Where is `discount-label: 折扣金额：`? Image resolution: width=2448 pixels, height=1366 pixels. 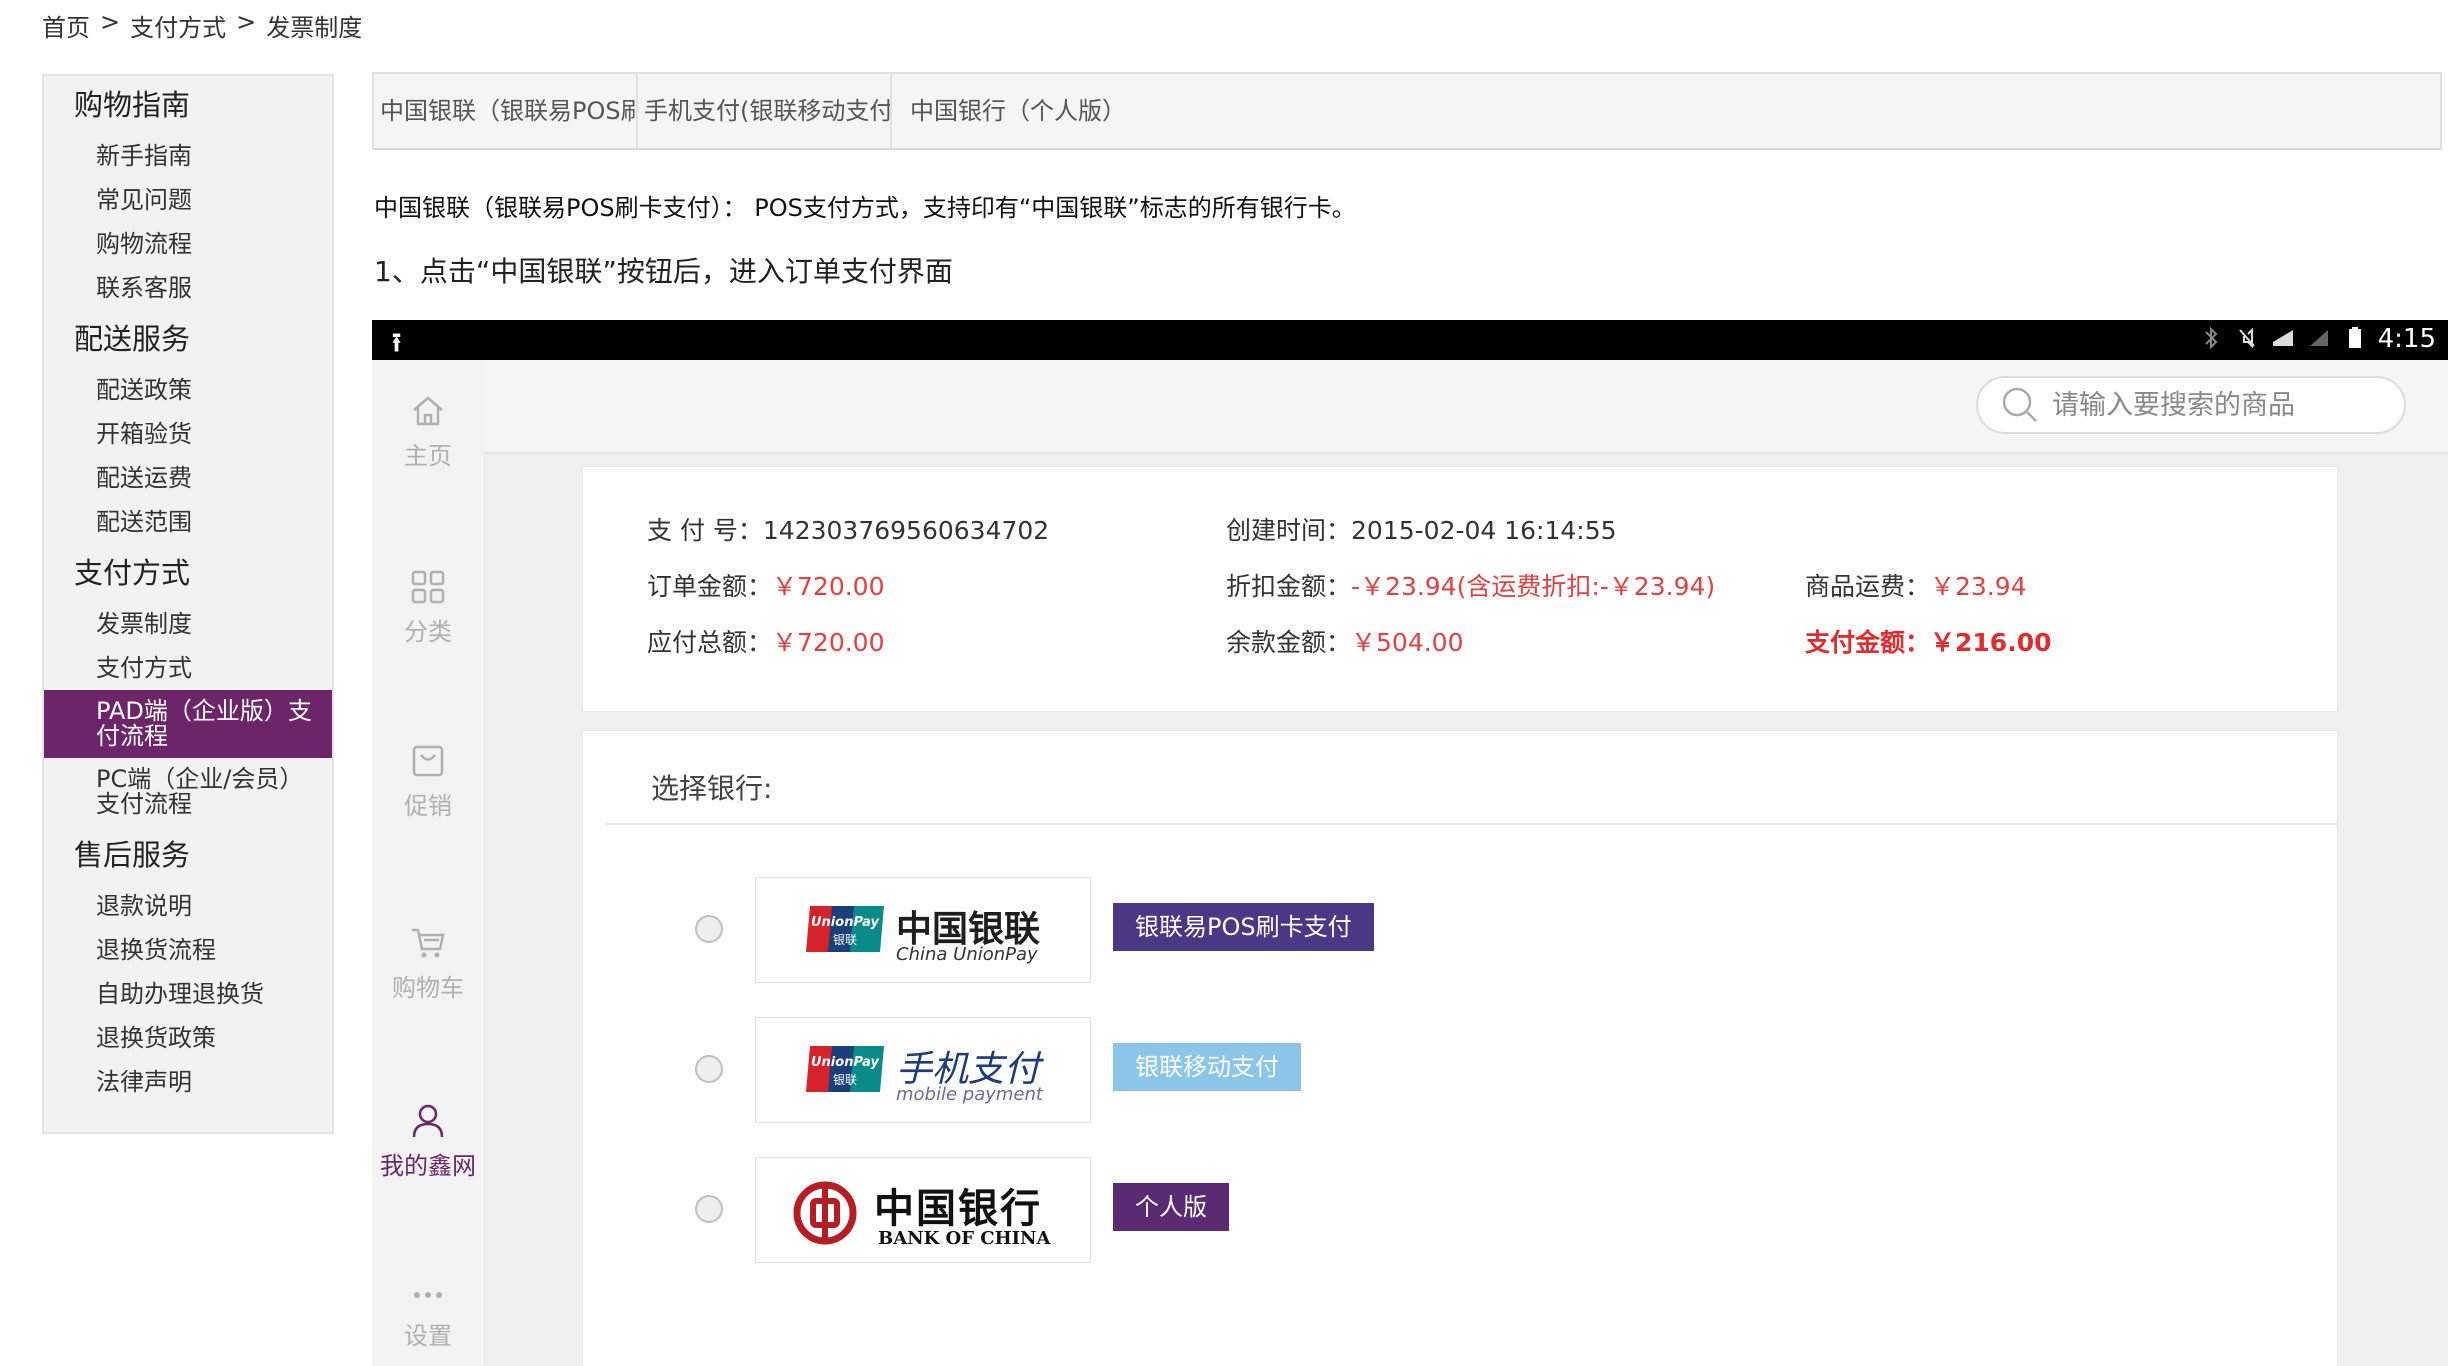
discount-label: 折扣金额： is located at coordinates (1289, 586).